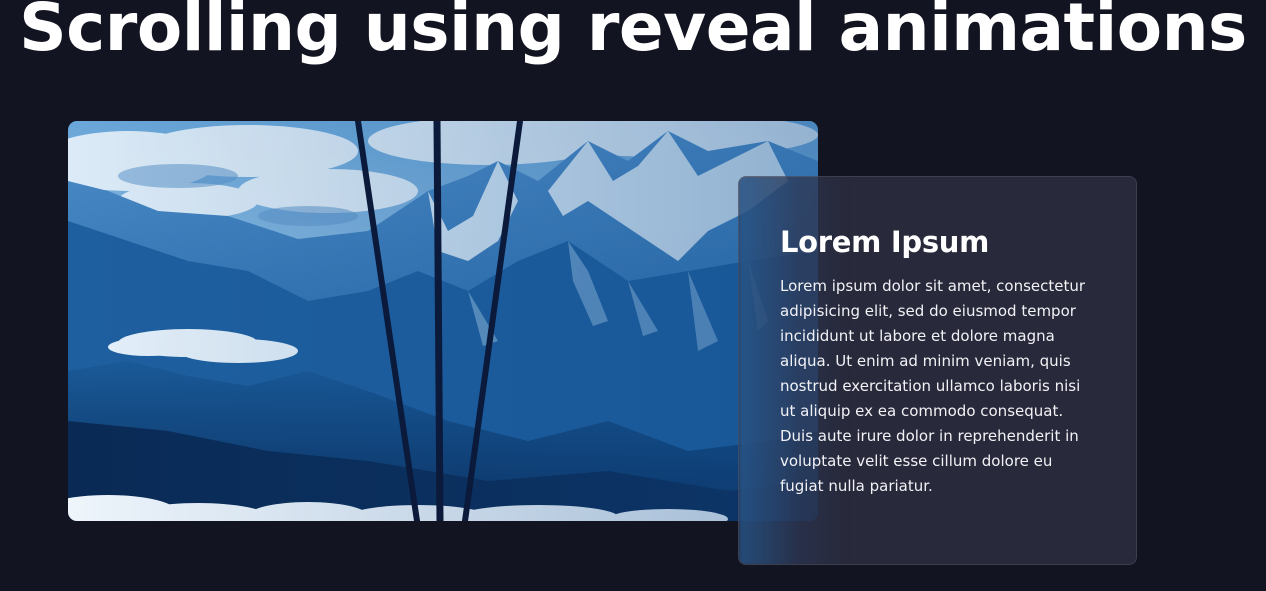 The height and width of the screenshot is (591, 1266). What do you see at coordinates (885, 242) in the screenshot?
I see `card-title: Lorem Ipsum` at bounding box center [885, 242].